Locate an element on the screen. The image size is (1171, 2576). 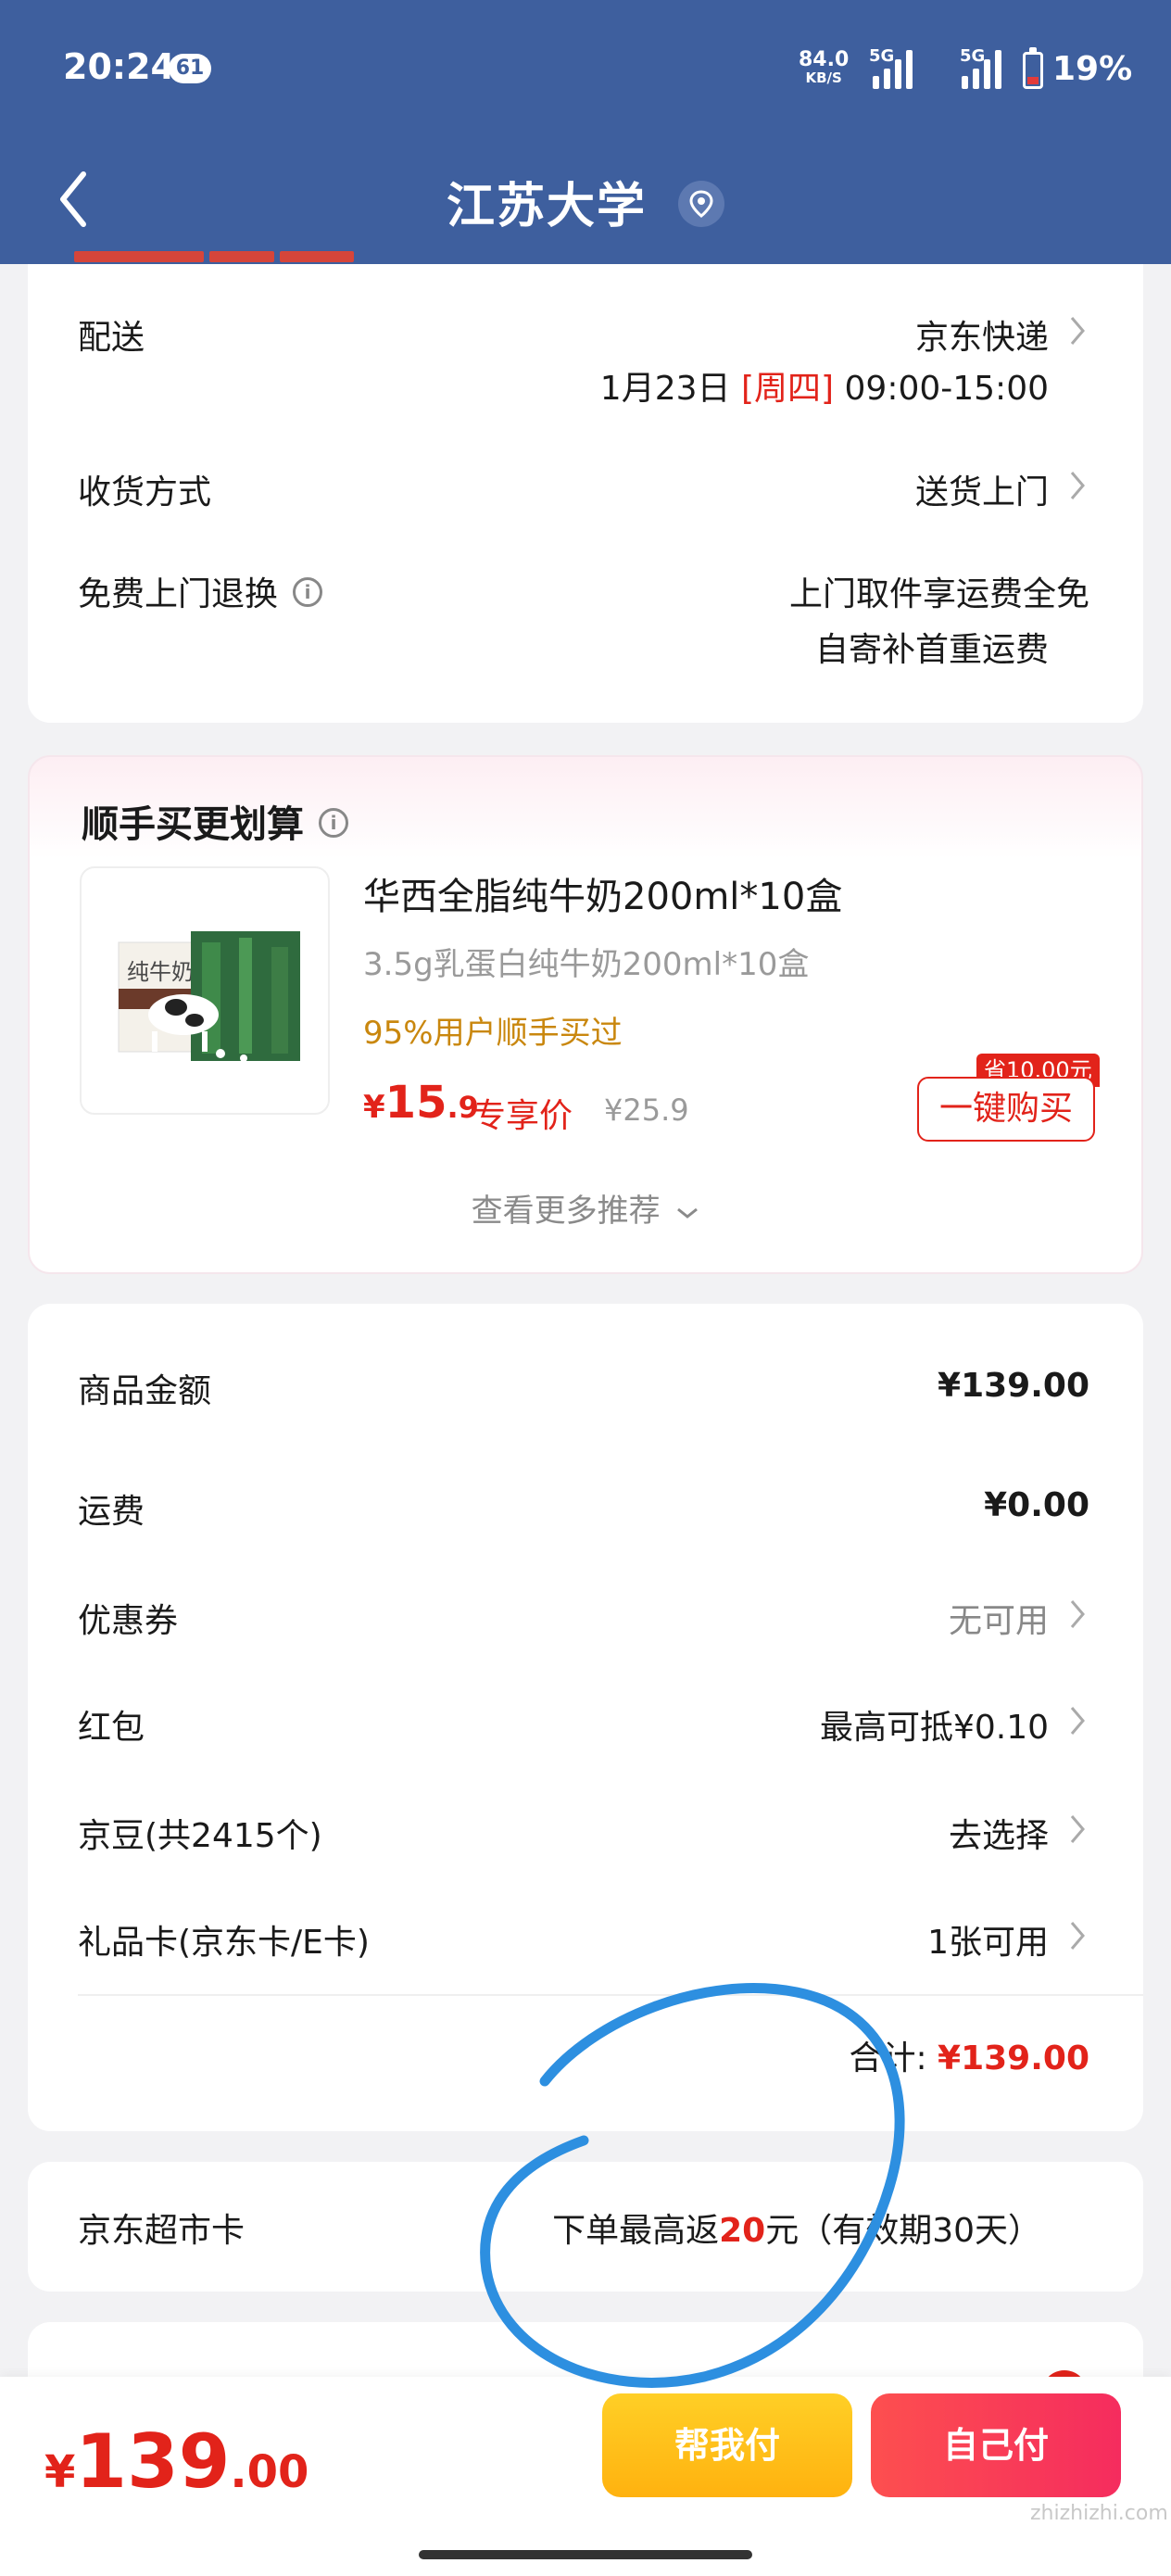
original-price: ¥25.9 is located at coordinates (646, 1110).